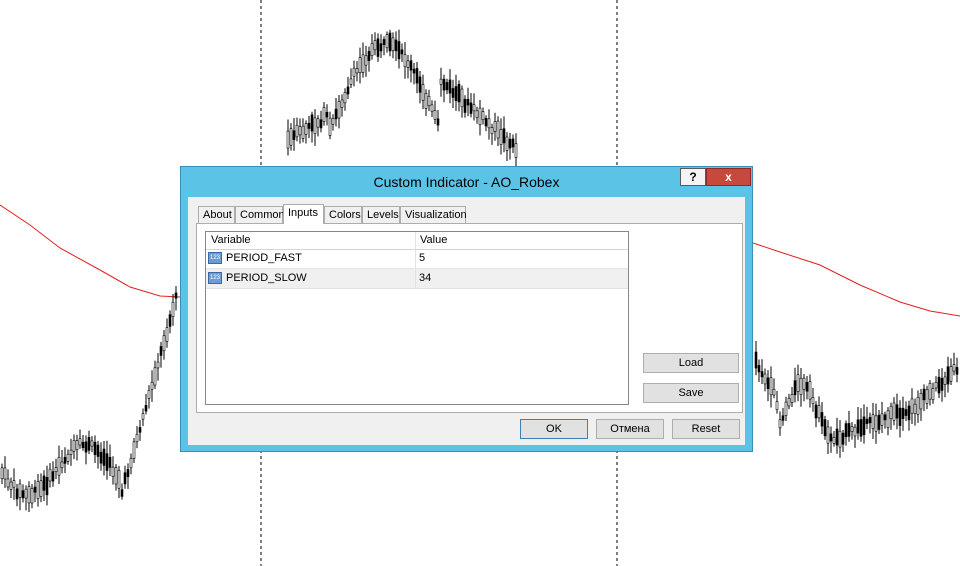 This screenshot has width=960, height=566. I want to click on grid-header: Variable Value, so click(417, 241).